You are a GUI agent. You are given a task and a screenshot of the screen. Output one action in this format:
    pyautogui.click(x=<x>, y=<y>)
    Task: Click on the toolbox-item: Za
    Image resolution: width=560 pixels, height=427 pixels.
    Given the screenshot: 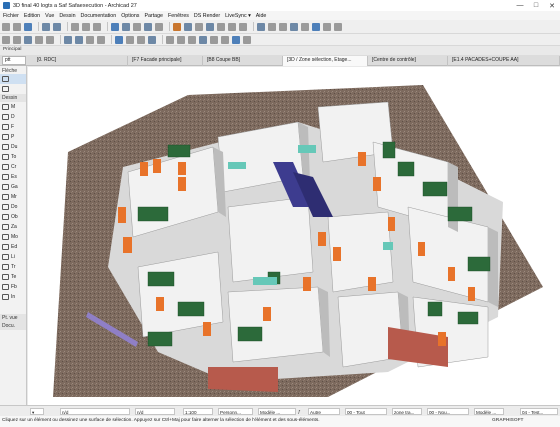 What is the action you would take?
    pyautogui.click(x=13, y=227)
    